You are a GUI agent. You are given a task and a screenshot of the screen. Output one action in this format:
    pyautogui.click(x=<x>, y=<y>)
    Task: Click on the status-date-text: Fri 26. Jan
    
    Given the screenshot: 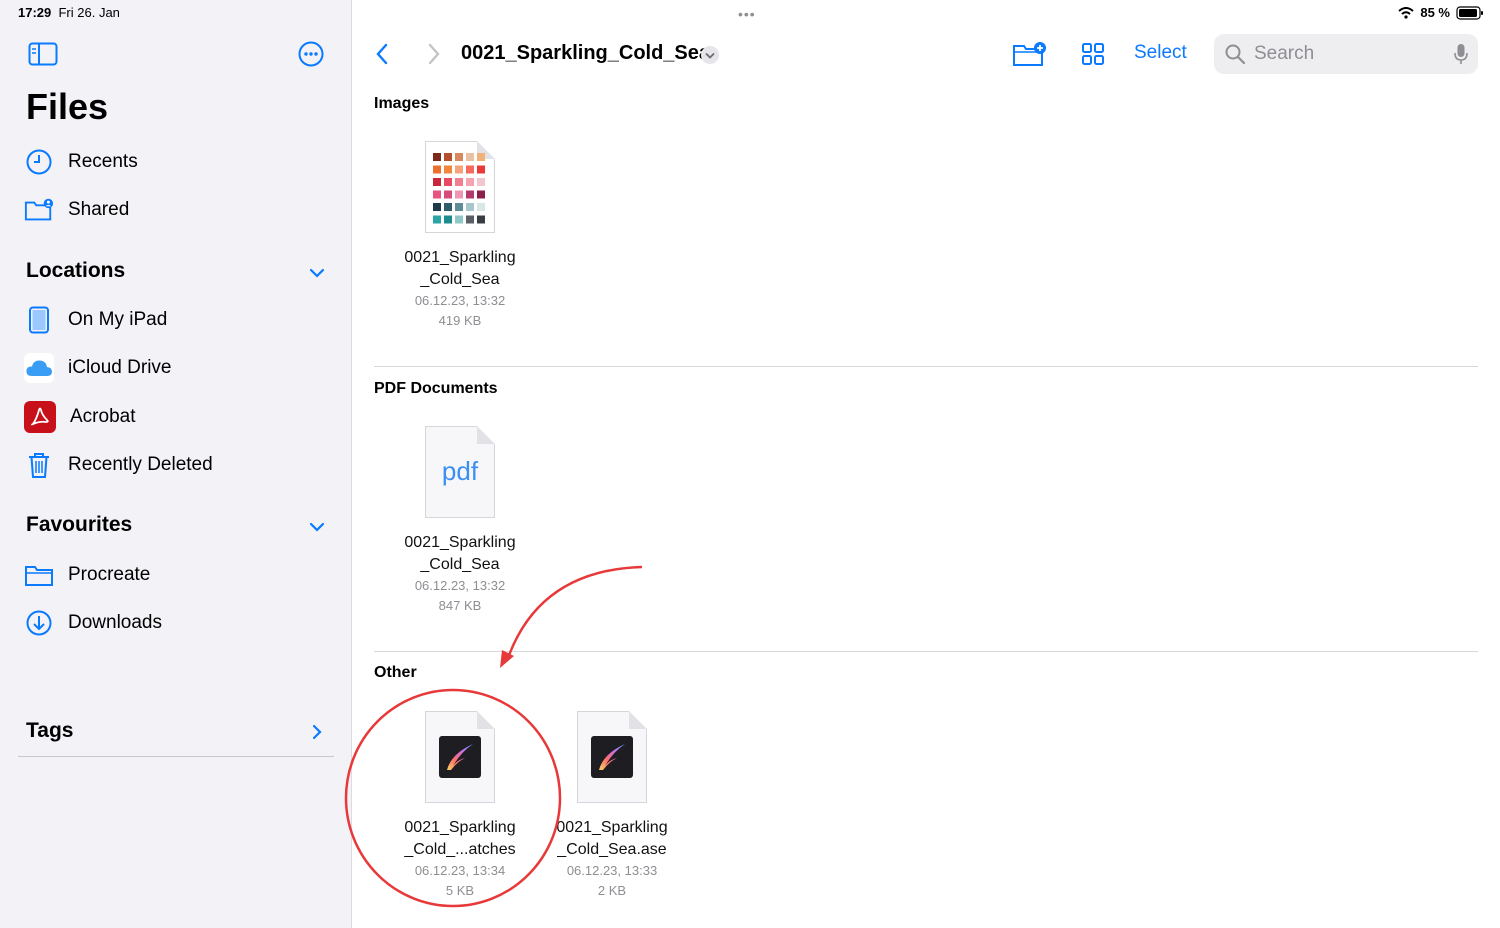 What is the action you would take?
    pyautogui.click(x=89, y=12)
    